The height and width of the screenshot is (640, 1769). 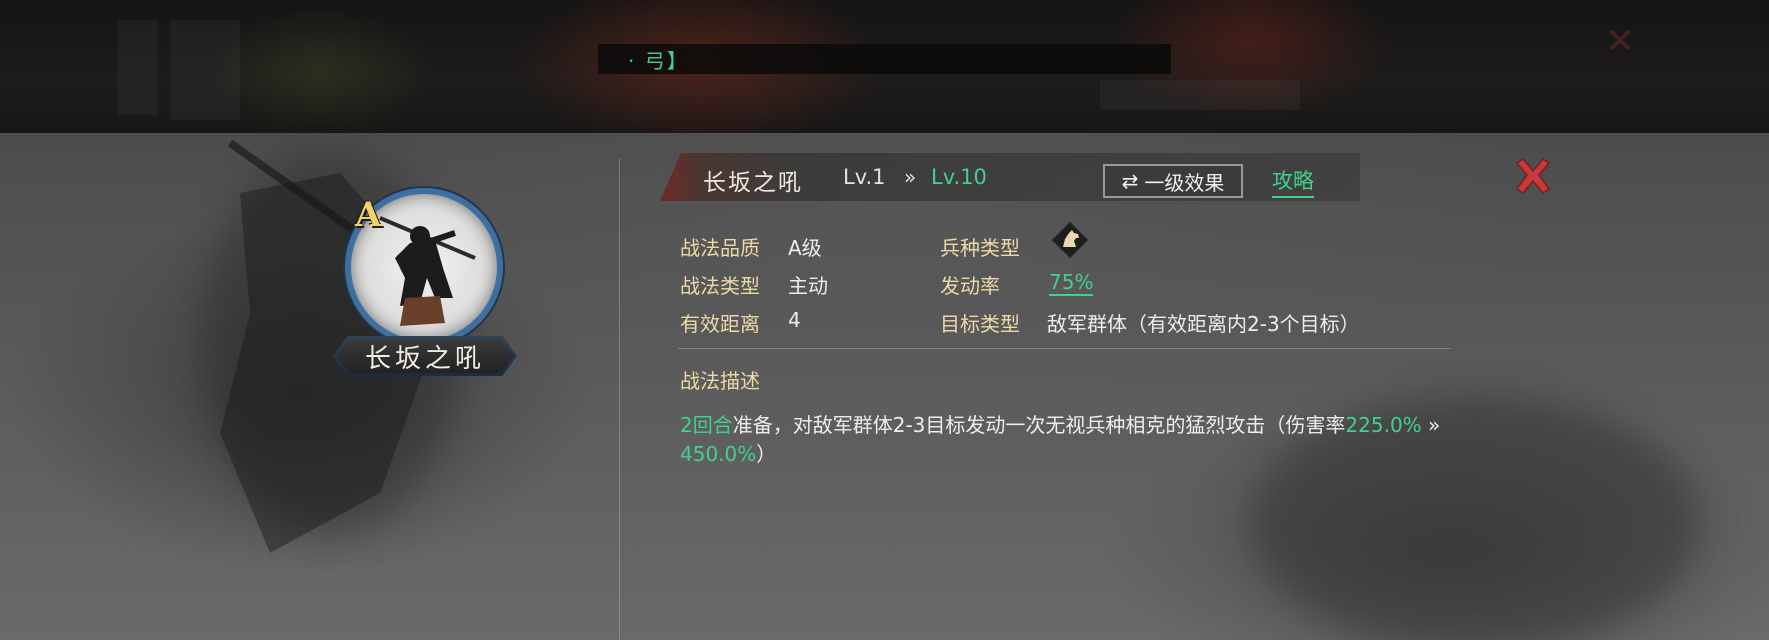 I want to click on quality-label: 战法品质, so click(x=720, y=248).